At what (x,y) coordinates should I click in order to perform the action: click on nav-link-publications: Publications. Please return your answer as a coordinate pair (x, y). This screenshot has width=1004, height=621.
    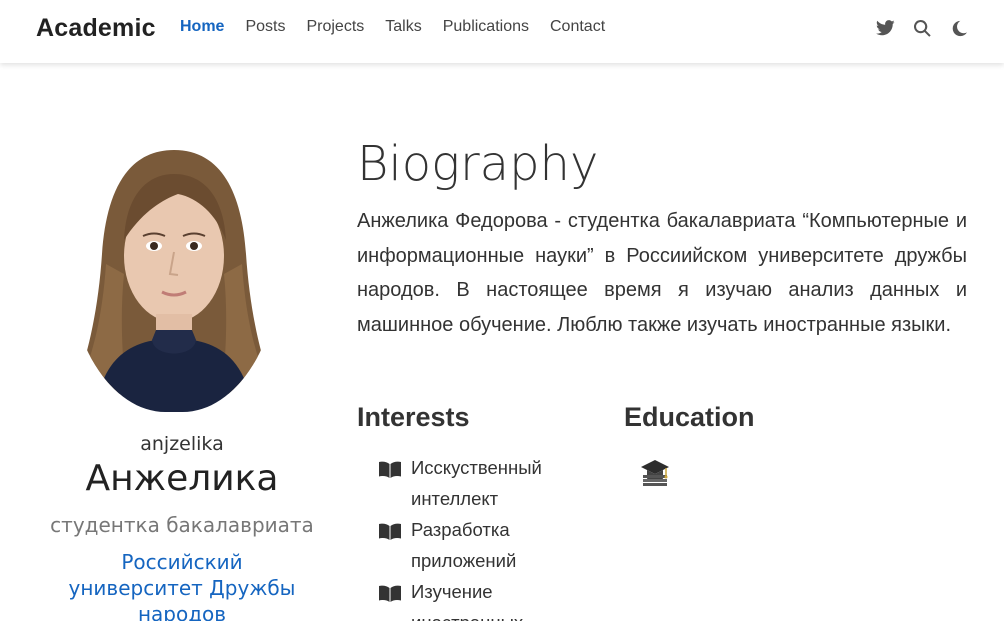
    Looking at the image, I should click on (486, 27).